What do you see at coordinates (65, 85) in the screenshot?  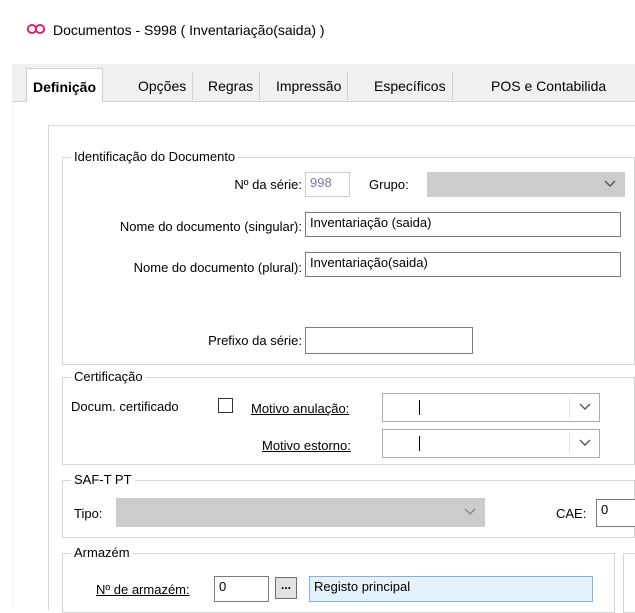 I see `tab-definicao: Definição` at bounding box center [65, 85].